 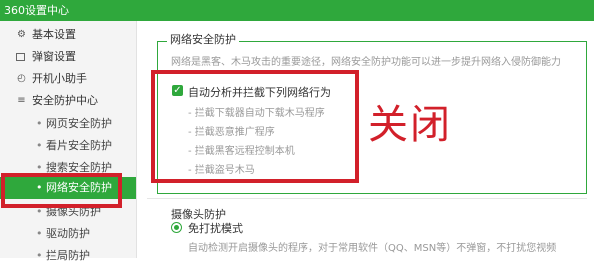 I want to click on sidebar-subitem-camera-protection: • 摄像头防护, so click(x=68, y=212).